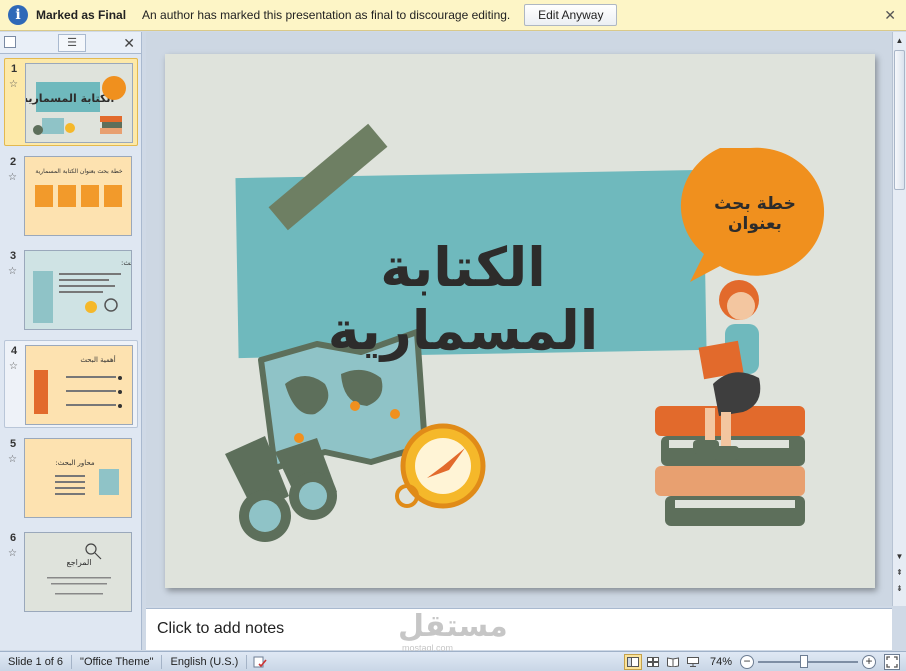 This screenshot has width=906, height=671. I want to click on slide-thumbnail-2: 2 ☆ خطة بحث بعنوان الكتابة المسمارية, so click(71, 196).